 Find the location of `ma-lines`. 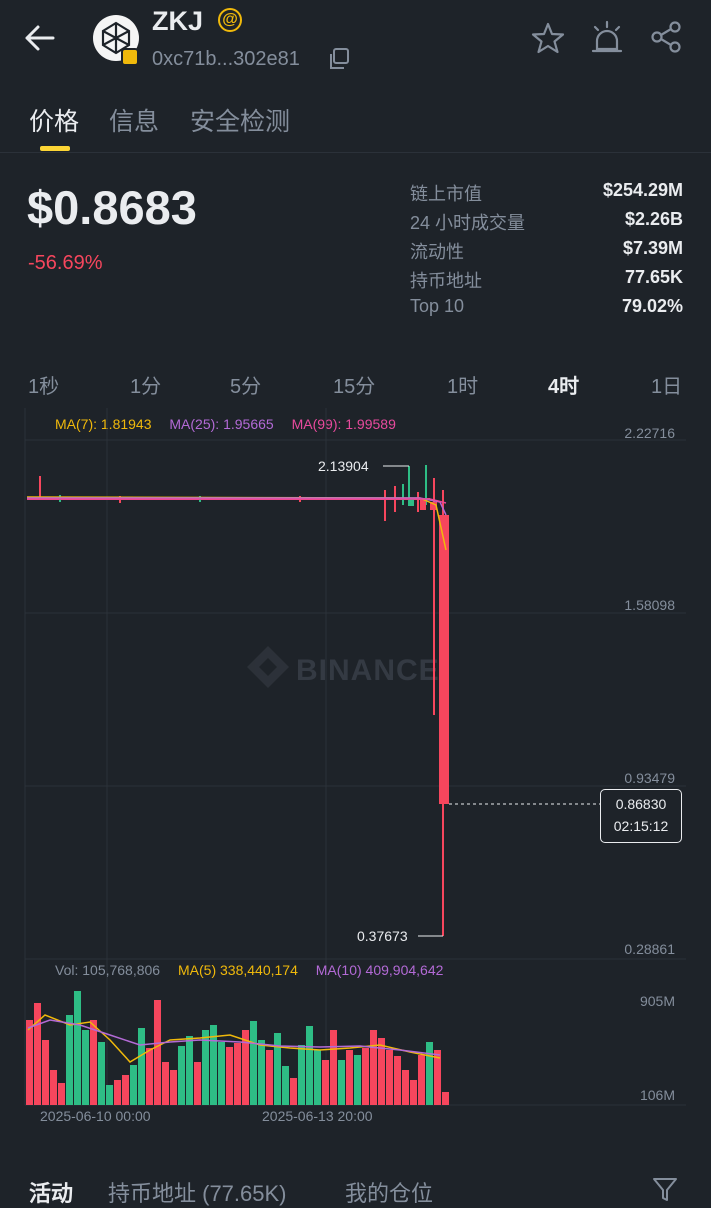

ma-lines is located at coordinates (236, 523).